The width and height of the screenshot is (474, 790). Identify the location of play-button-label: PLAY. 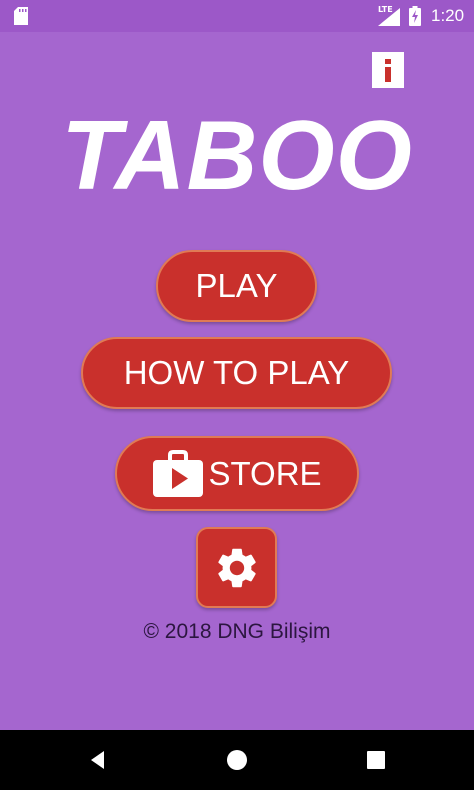
(236, 285).